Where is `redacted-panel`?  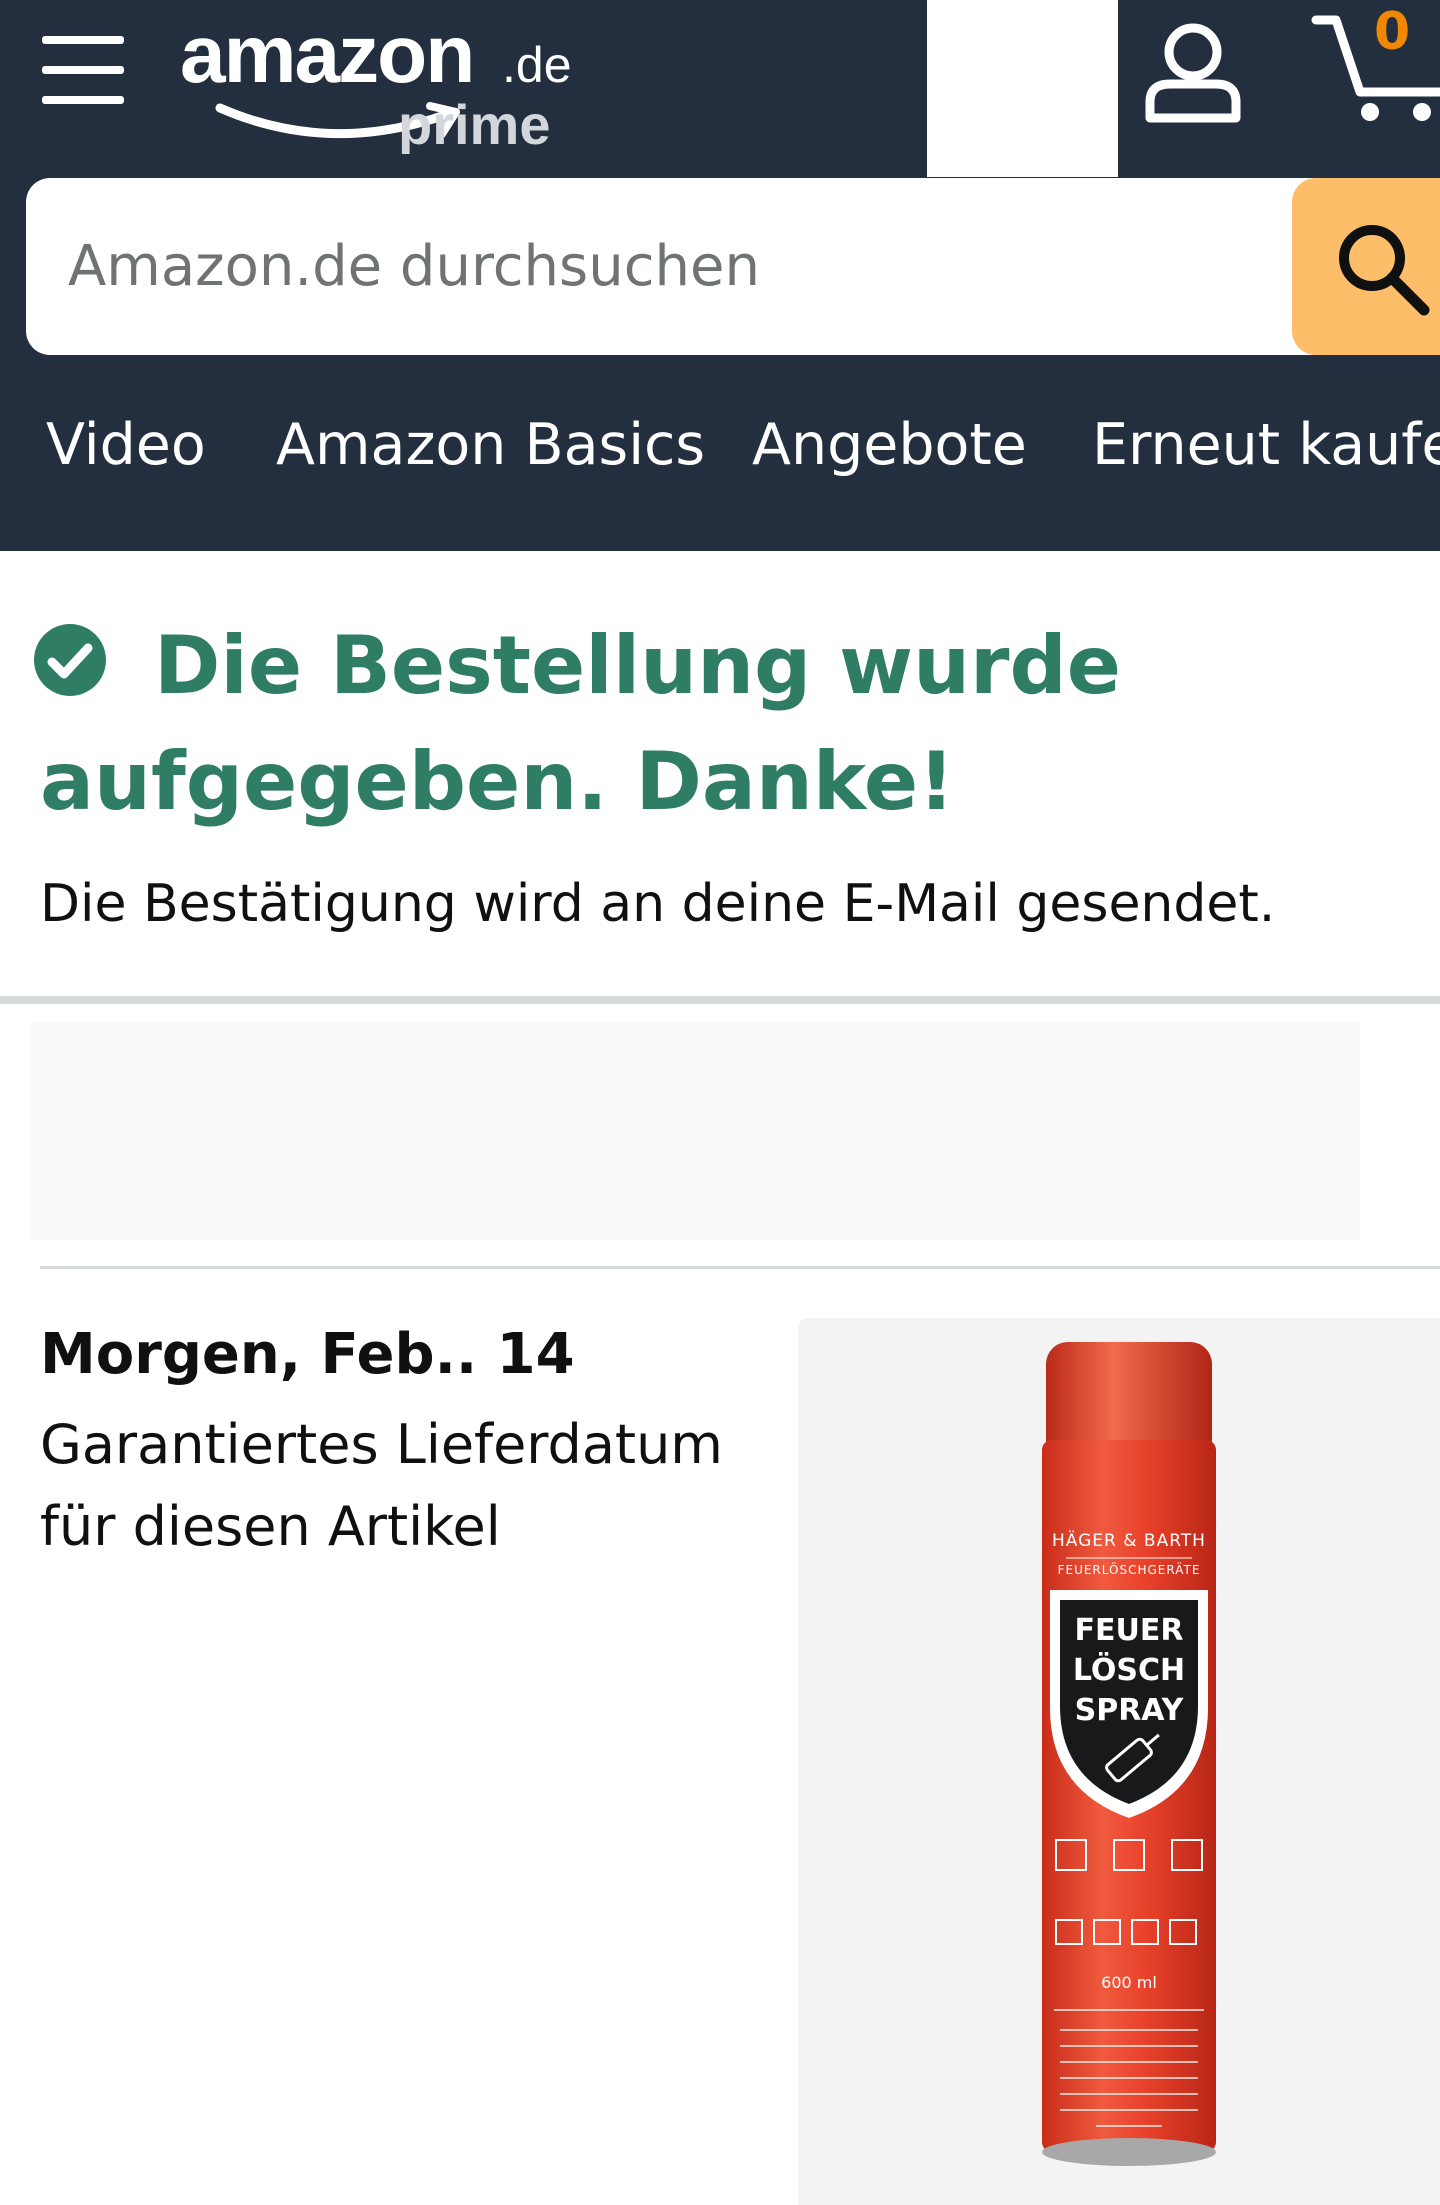
redacted-panel is located at coordinates (695, 1131).